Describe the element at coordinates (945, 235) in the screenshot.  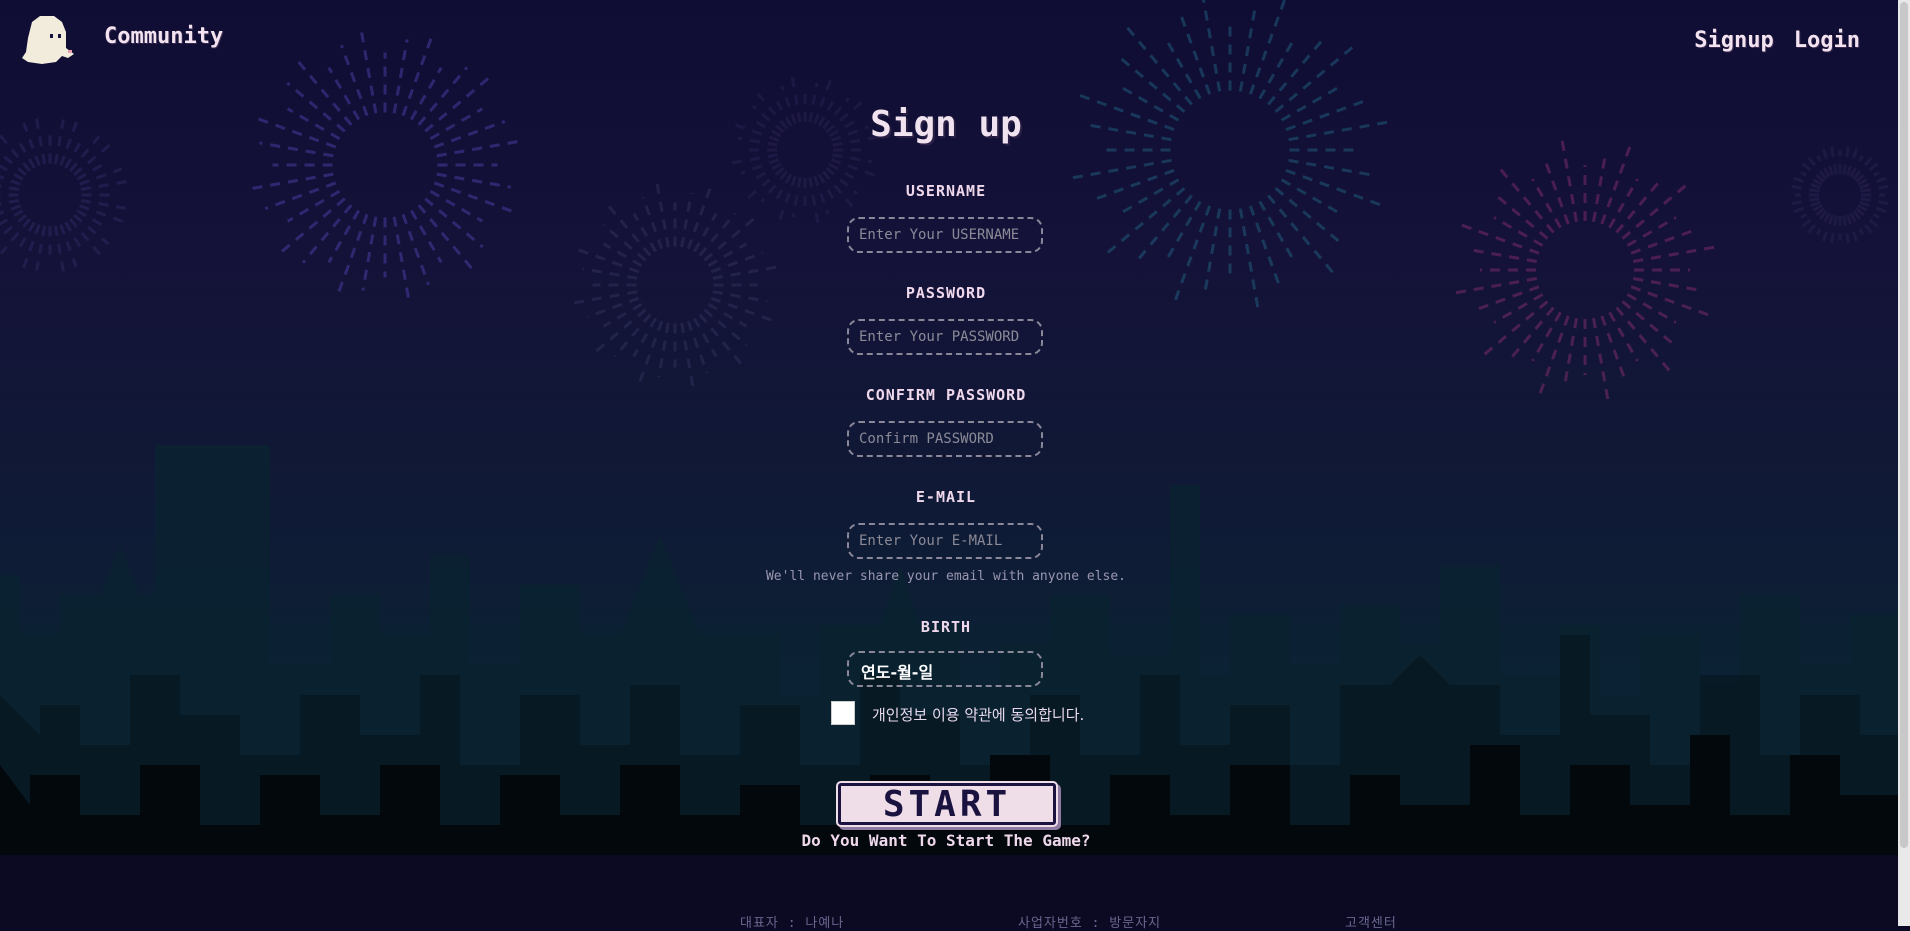
I see `username-input` at that location.